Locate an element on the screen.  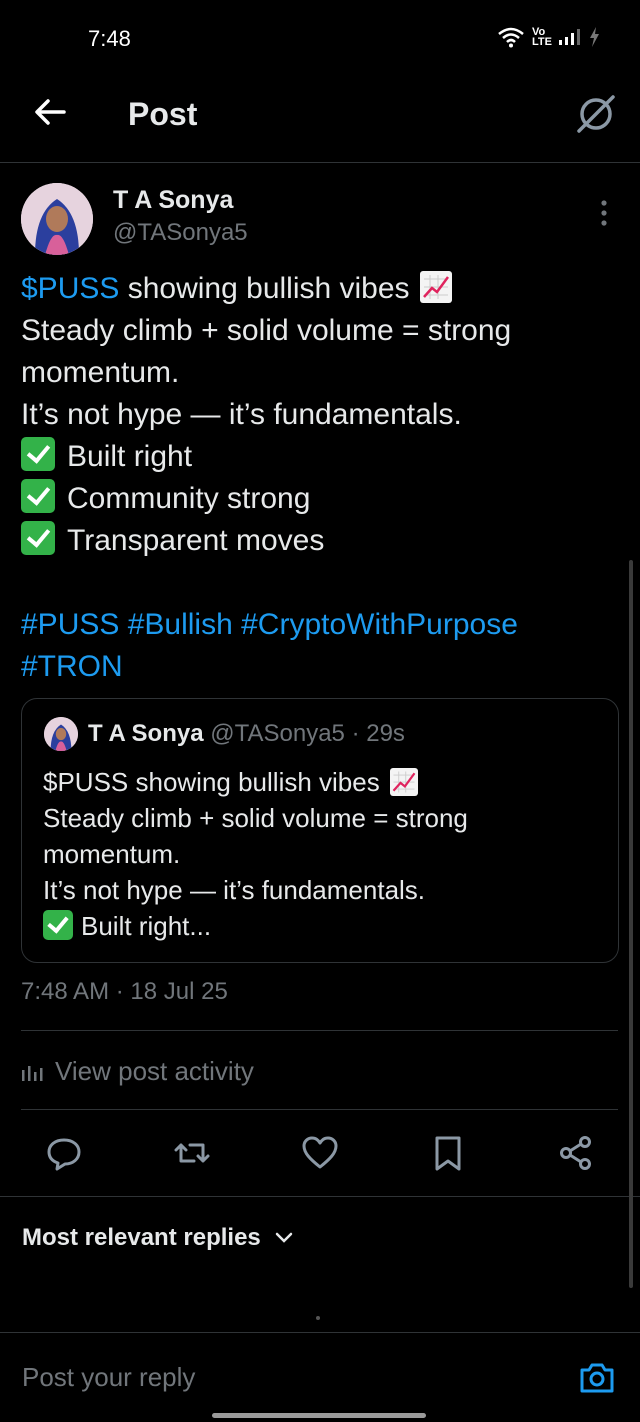
network-label: Vo LTE is located at coordinates (542, 37).